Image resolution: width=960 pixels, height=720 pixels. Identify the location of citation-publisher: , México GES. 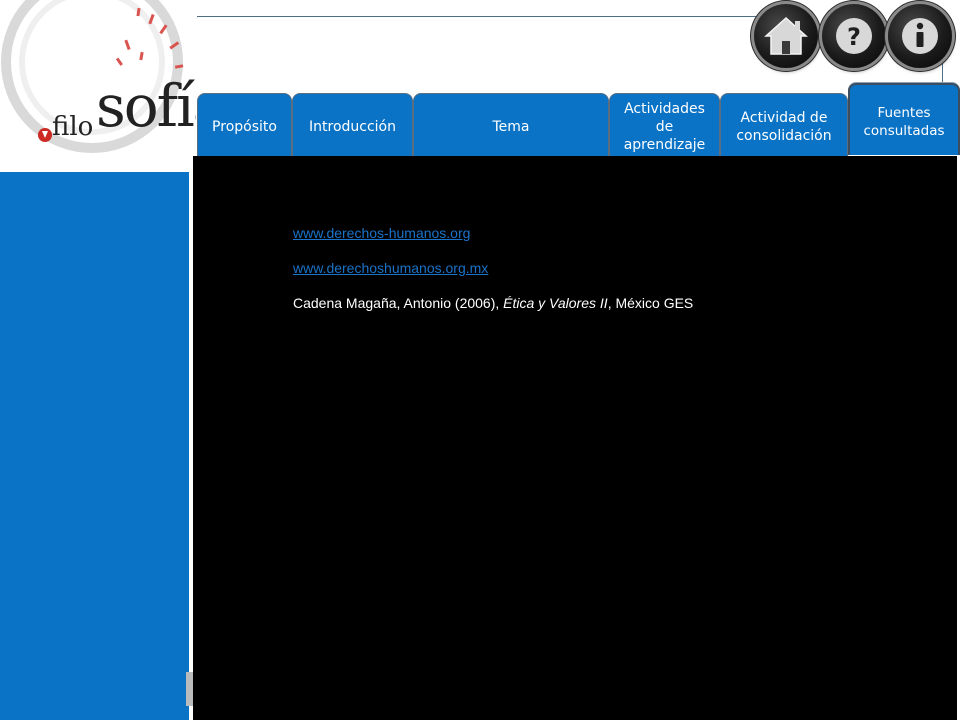
(650, 303).